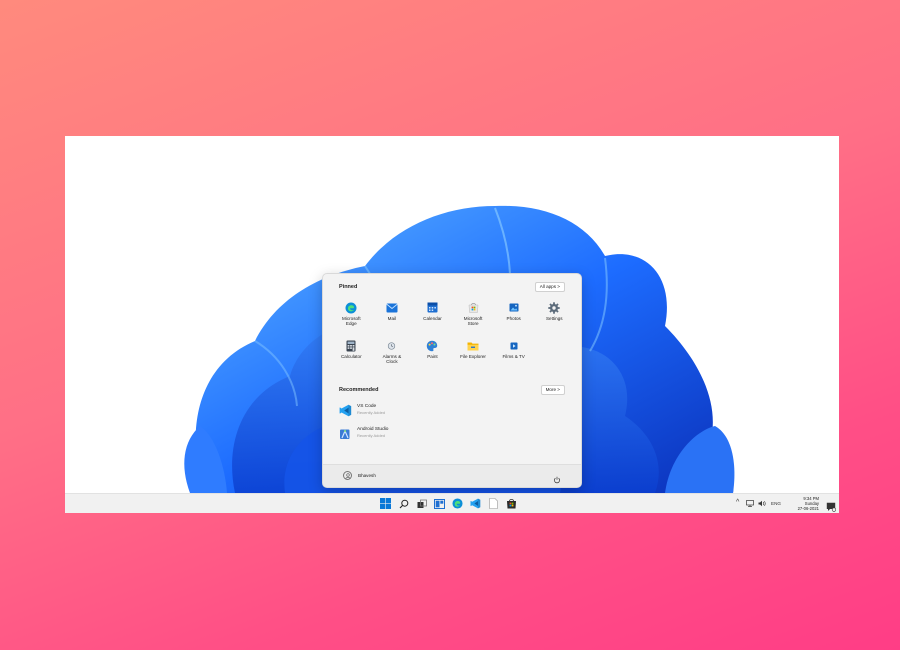 This screenshot has height=650, width=900. Describe the element at coordinates (808, 509) in the screenshot. I see `clock-date: 27-06-2021` at that location.